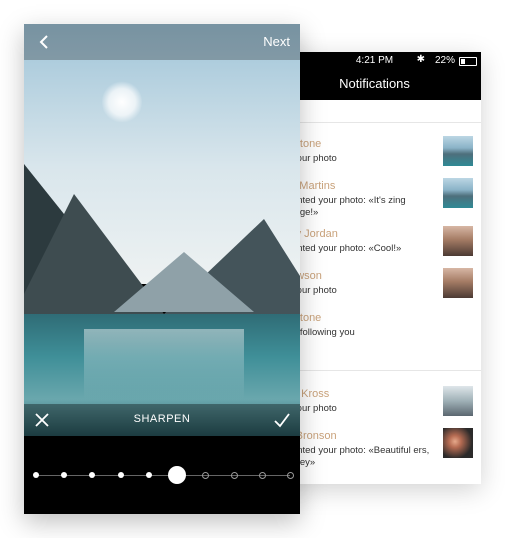  Describe the element at coordinates (444, 60) in the screenshot. I see `battery-percent: 22%` at that location.